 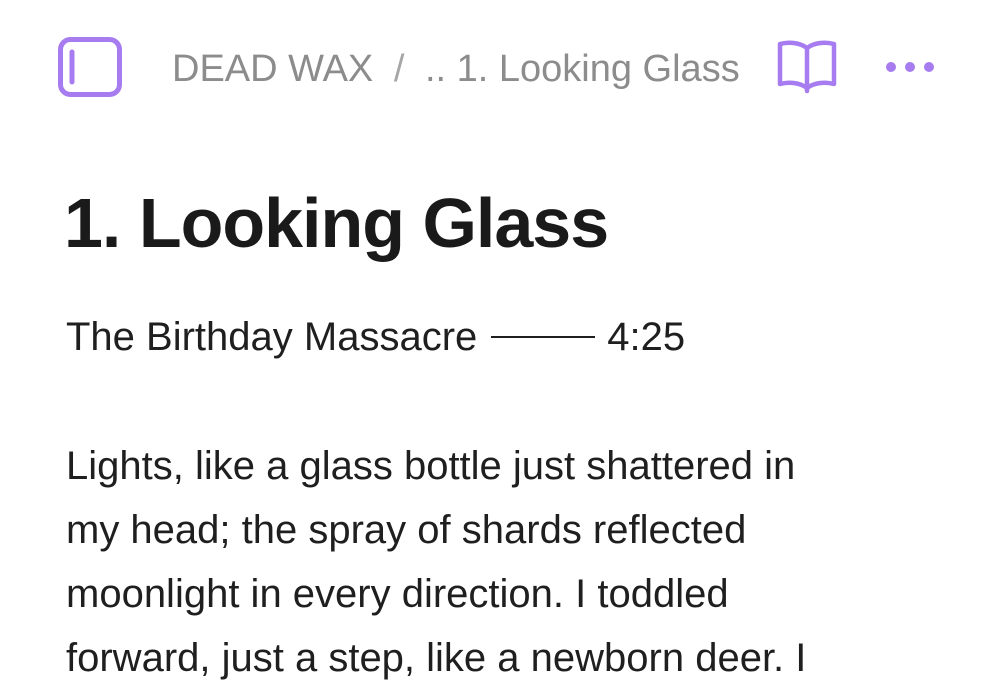 I want to click on body-line: moonlight in every direction. I toddled, so click(x=397, y=594).